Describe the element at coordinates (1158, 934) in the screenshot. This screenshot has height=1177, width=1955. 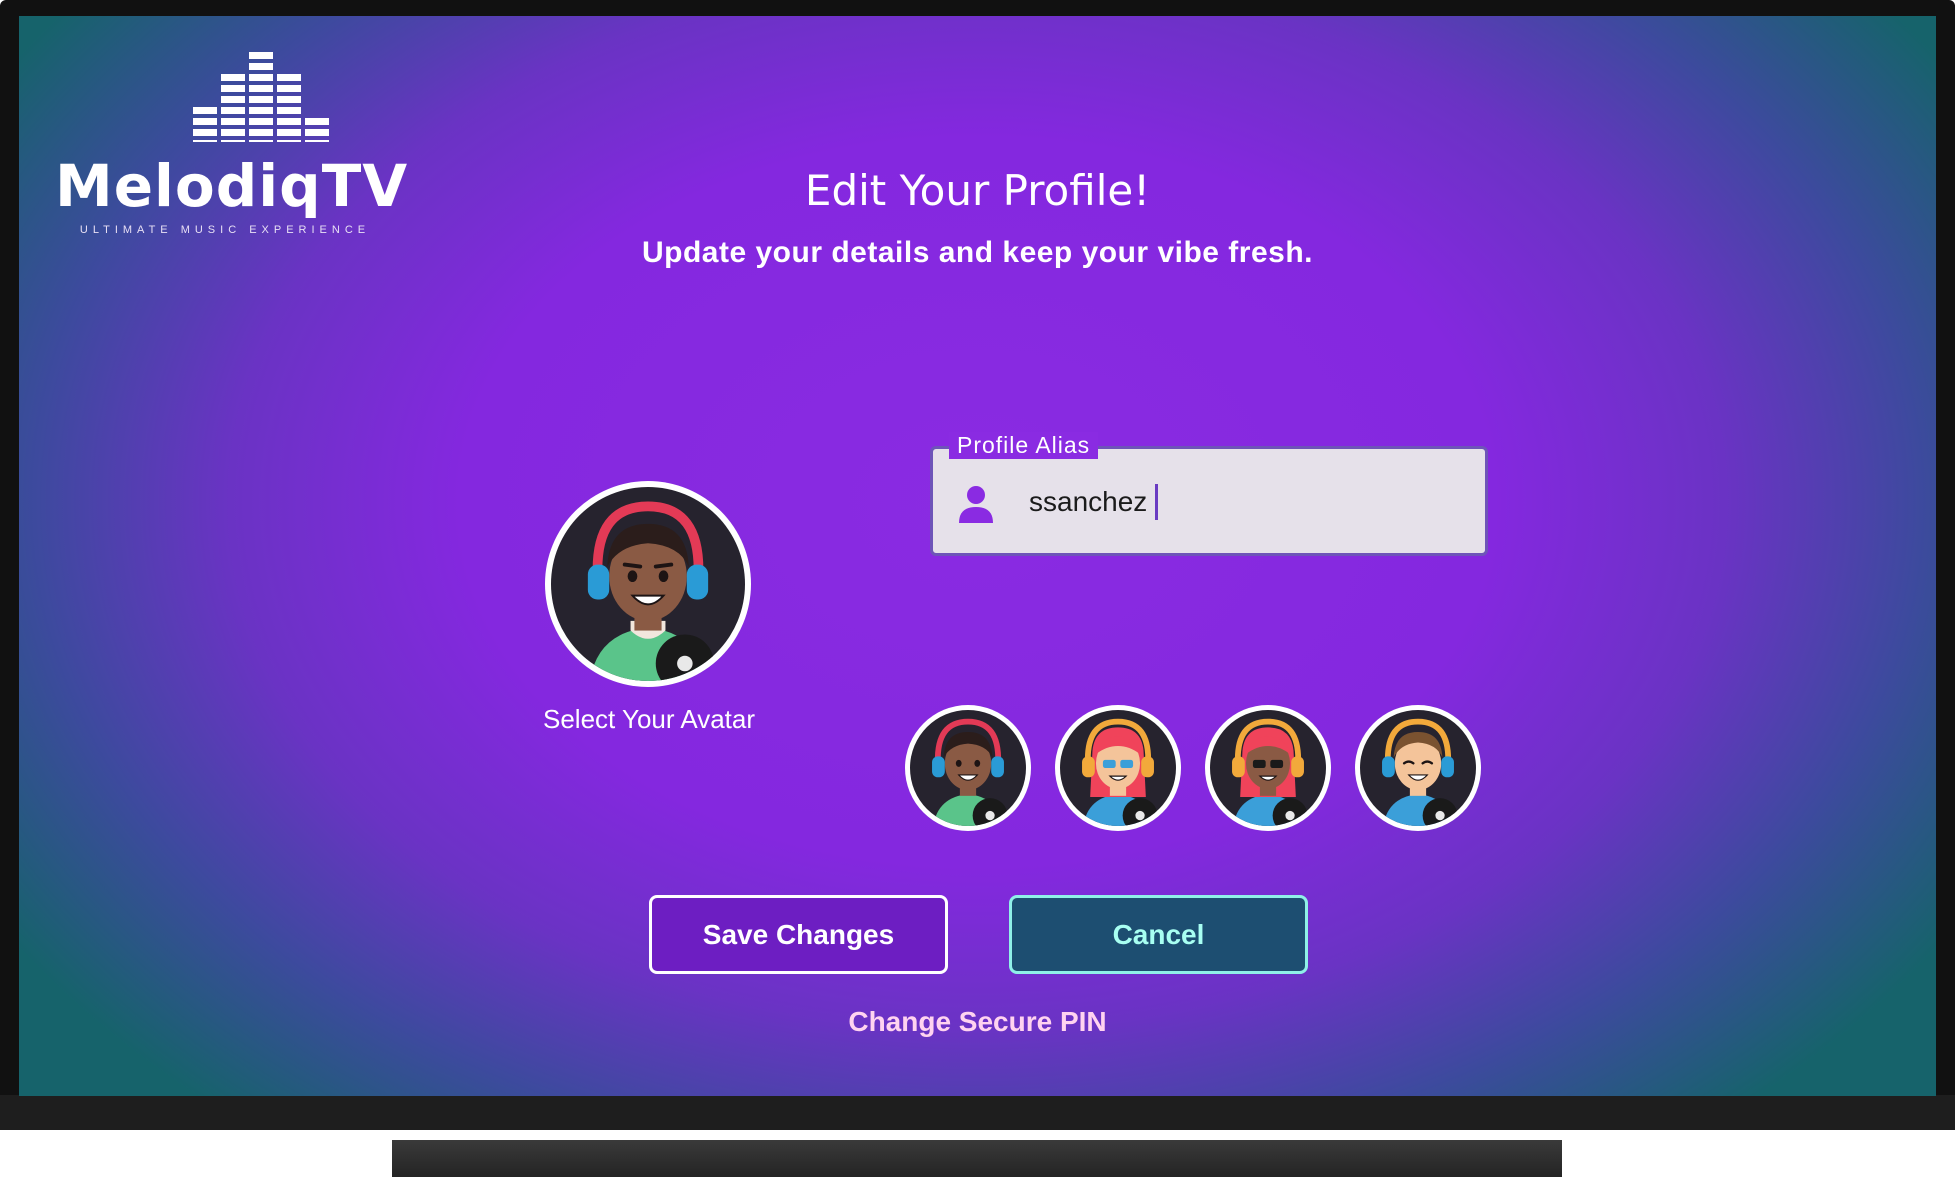
I see `cancel-button: Cancel` at that location.